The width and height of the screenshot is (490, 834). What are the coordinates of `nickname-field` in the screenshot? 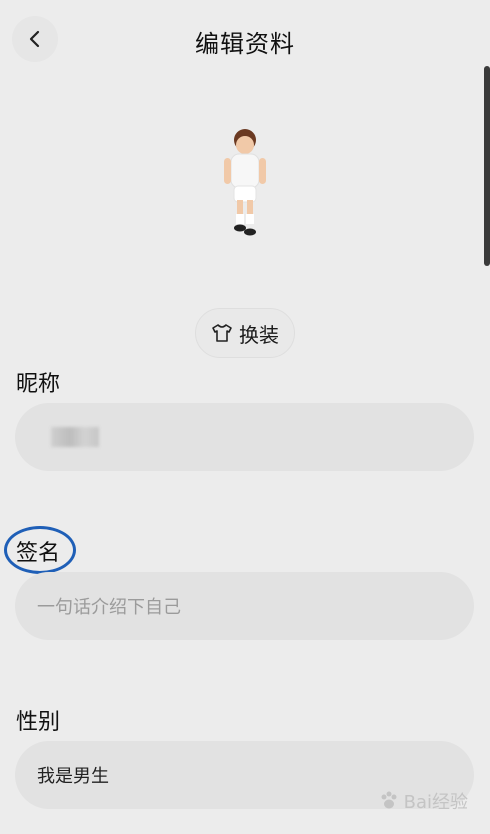 It's located at (244, 437).